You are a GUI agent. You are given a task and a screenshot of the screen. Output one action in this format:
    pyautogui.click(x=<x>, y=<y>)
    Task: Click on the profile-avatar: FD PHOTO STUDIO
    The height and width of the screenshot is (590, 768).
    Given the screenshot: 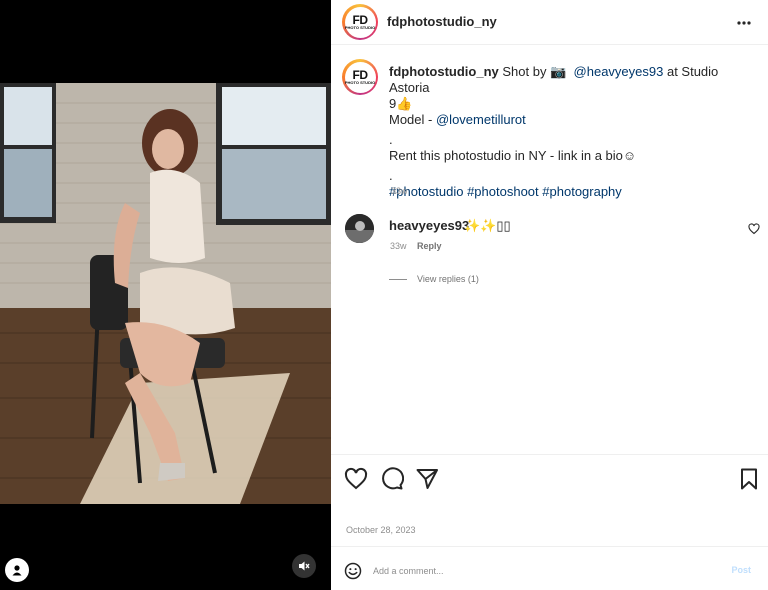 What is the action you would take?
    pyautogui.click(x=360, y=22)
    